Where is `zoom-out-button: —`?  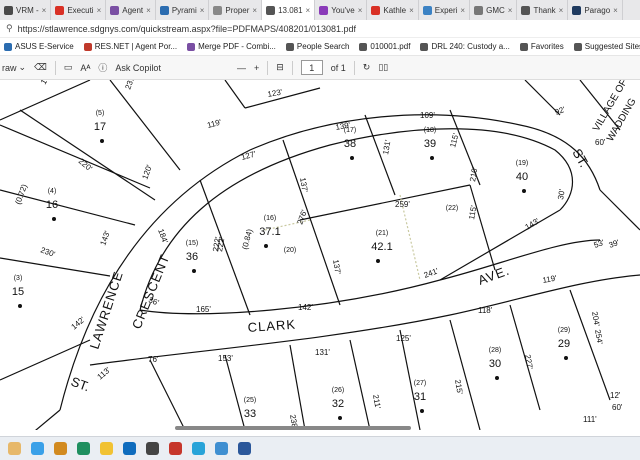
zoom-out-button: — is located at coordinates (241, 68).